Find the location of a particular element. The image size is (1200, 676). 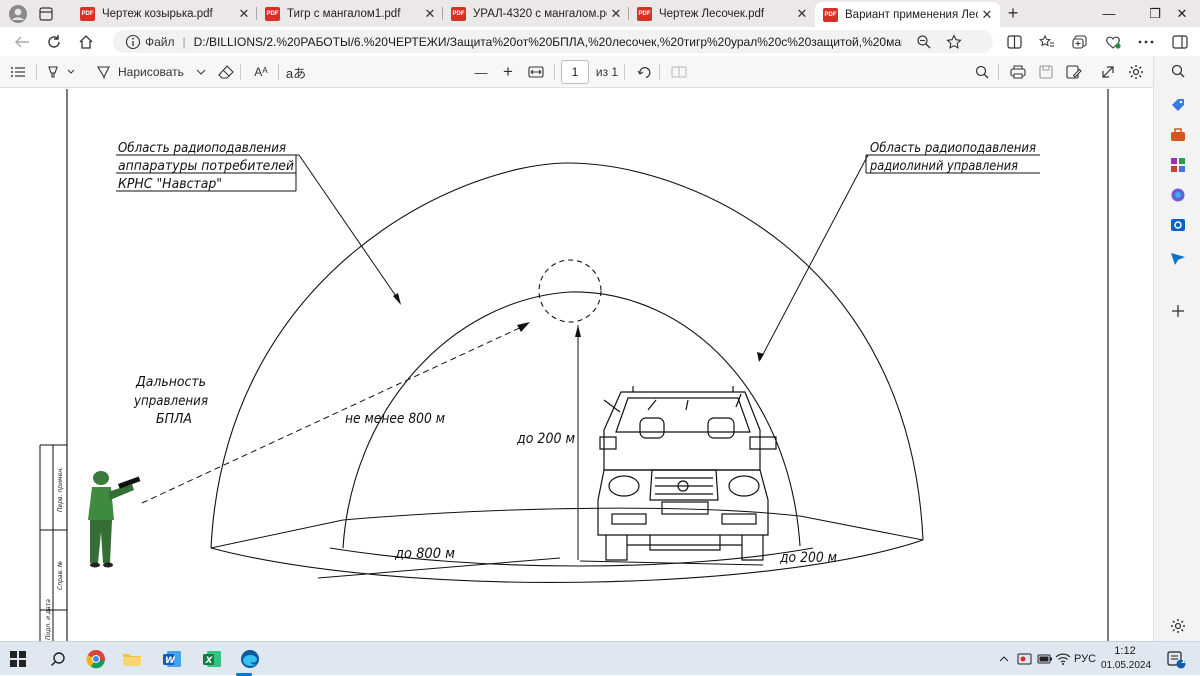

highlight-button is located at coordinates (62, 72).